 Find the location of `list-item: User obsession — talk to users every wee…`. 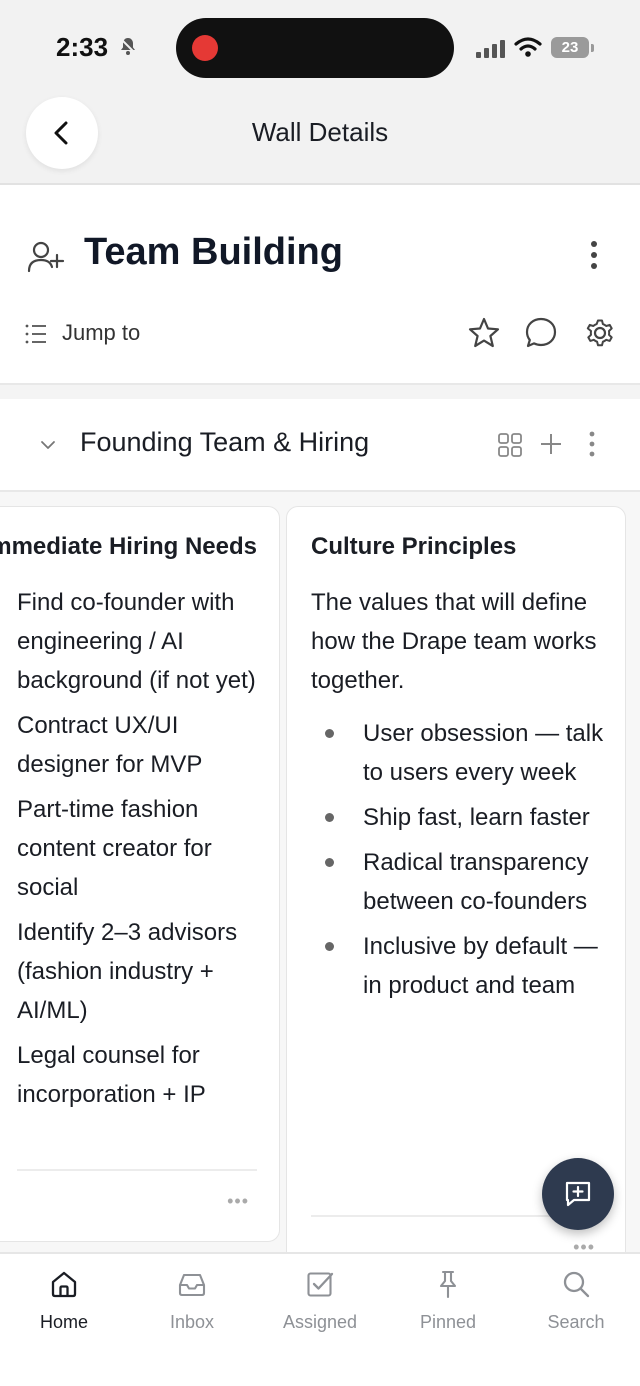

list-item: User obsession — talk to users every wee… is located at coordinates (461, 753).